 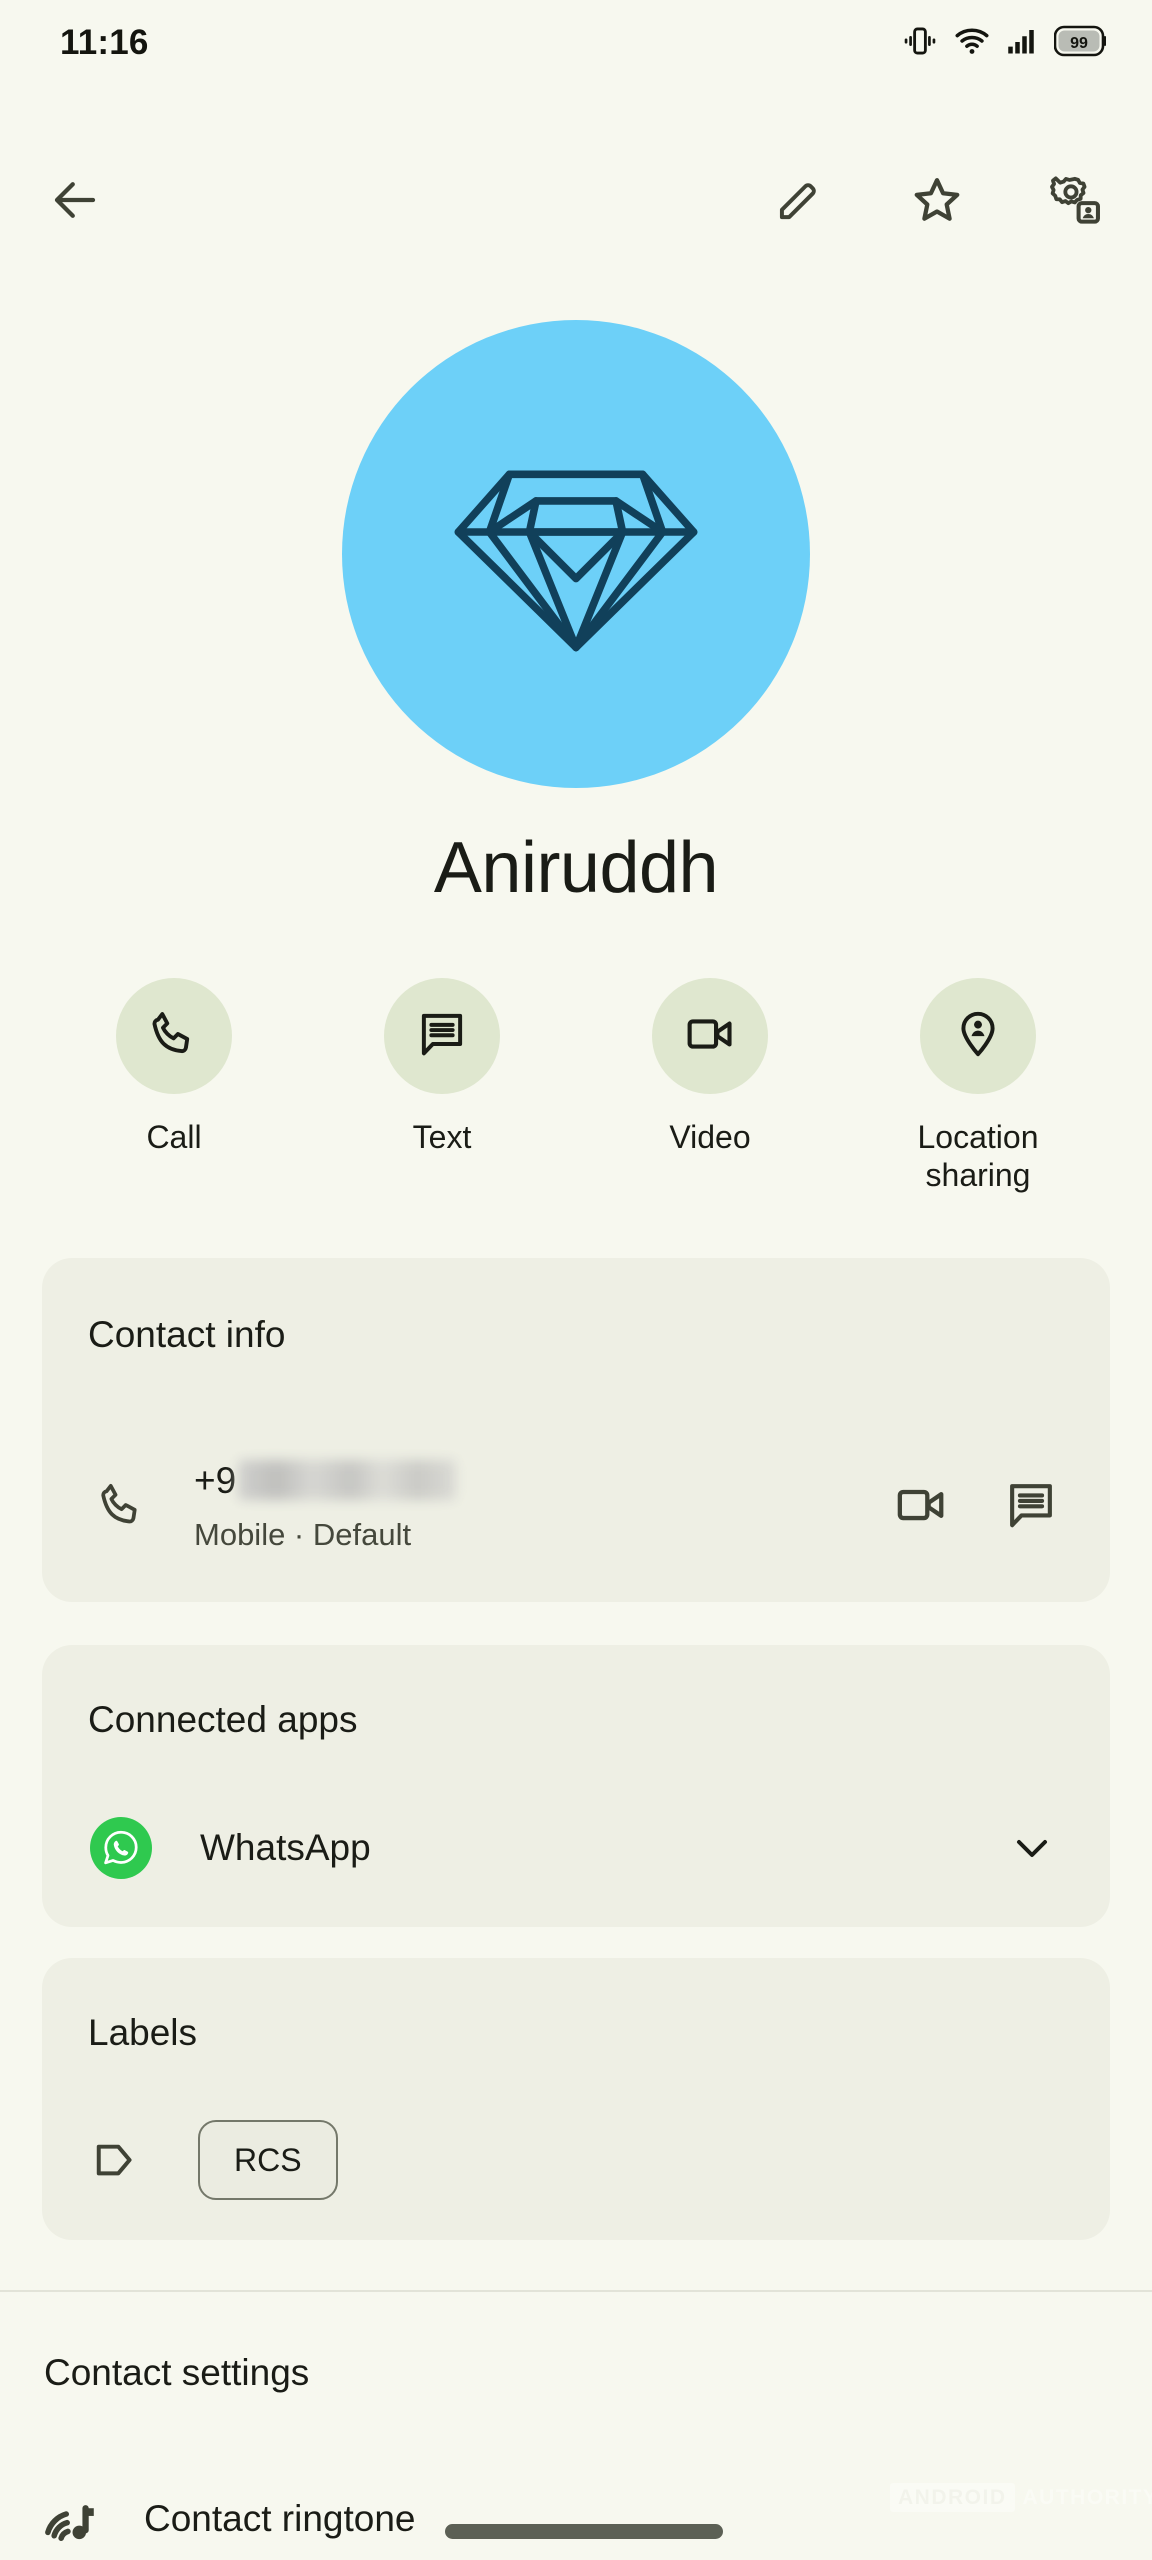 I want to click on quick-action-call-label: Call, so click(x=174, y=1137).